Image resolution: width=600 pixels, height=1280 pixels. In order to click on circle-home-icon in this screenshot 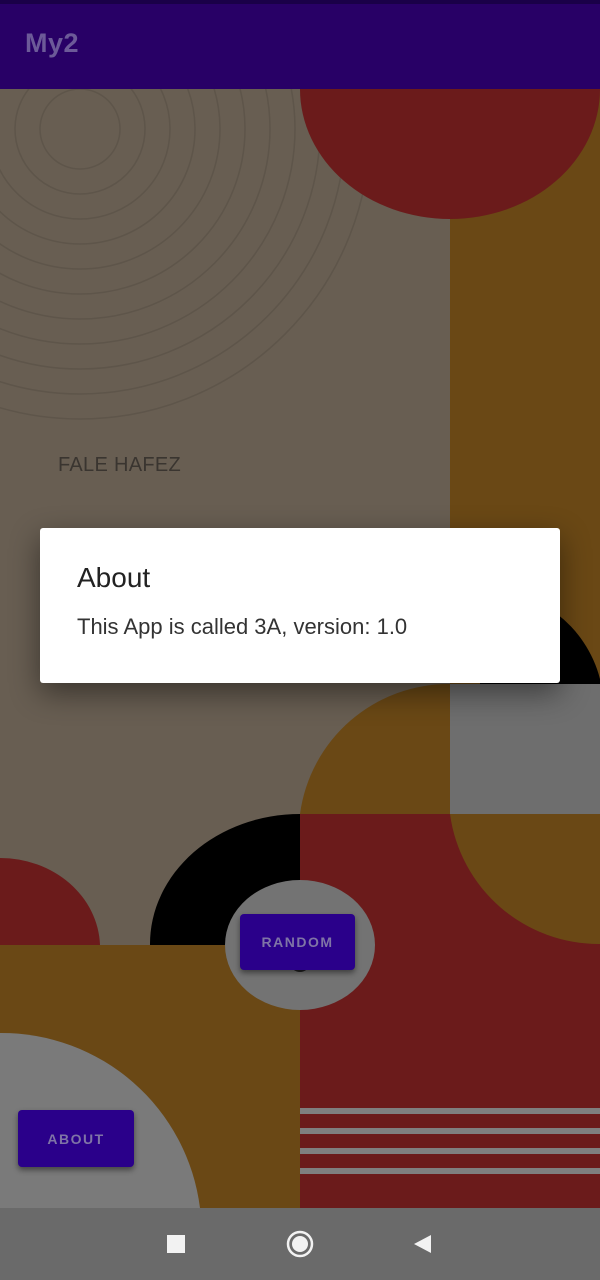, I will do `click(300, 1244)`.